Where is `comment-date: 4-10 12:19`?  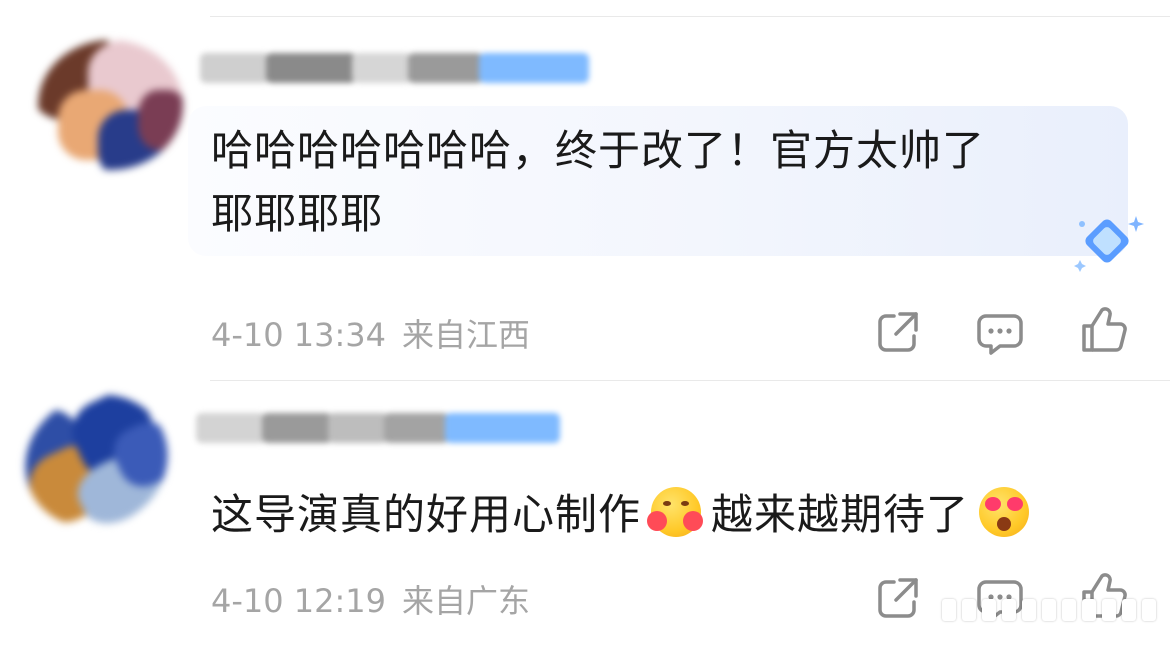 comment-date: 4-10 12:19 is located at coordinates (299, 601).